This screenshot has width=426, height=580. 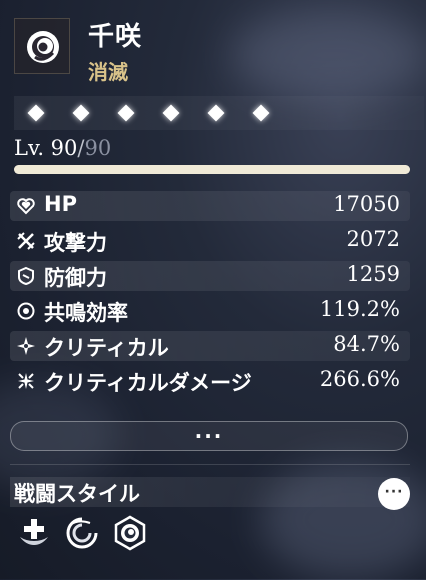 What do you see at coordinates (26, 311) in the screenshot?
I see `resonance-icon` at bounding box center [26, 311].